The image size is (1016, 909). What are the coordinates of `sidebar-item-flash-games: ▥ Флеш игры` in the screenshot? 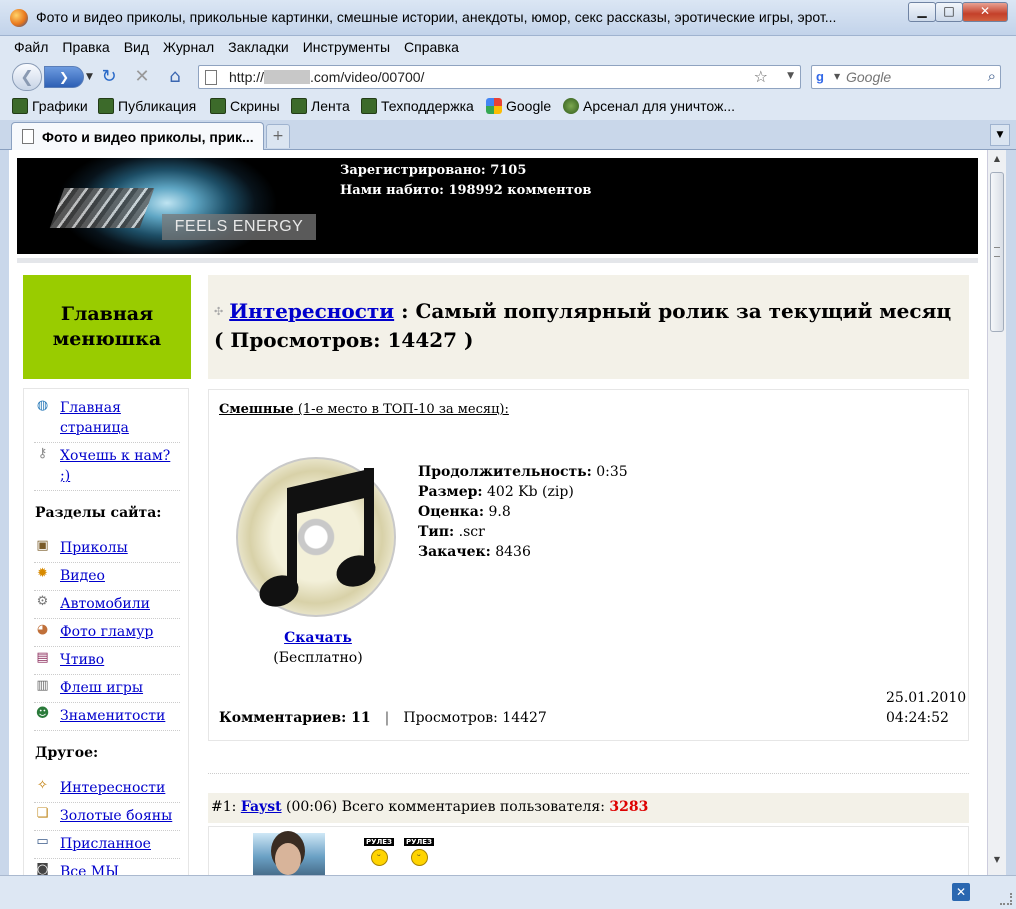 It's located at (107, 689).